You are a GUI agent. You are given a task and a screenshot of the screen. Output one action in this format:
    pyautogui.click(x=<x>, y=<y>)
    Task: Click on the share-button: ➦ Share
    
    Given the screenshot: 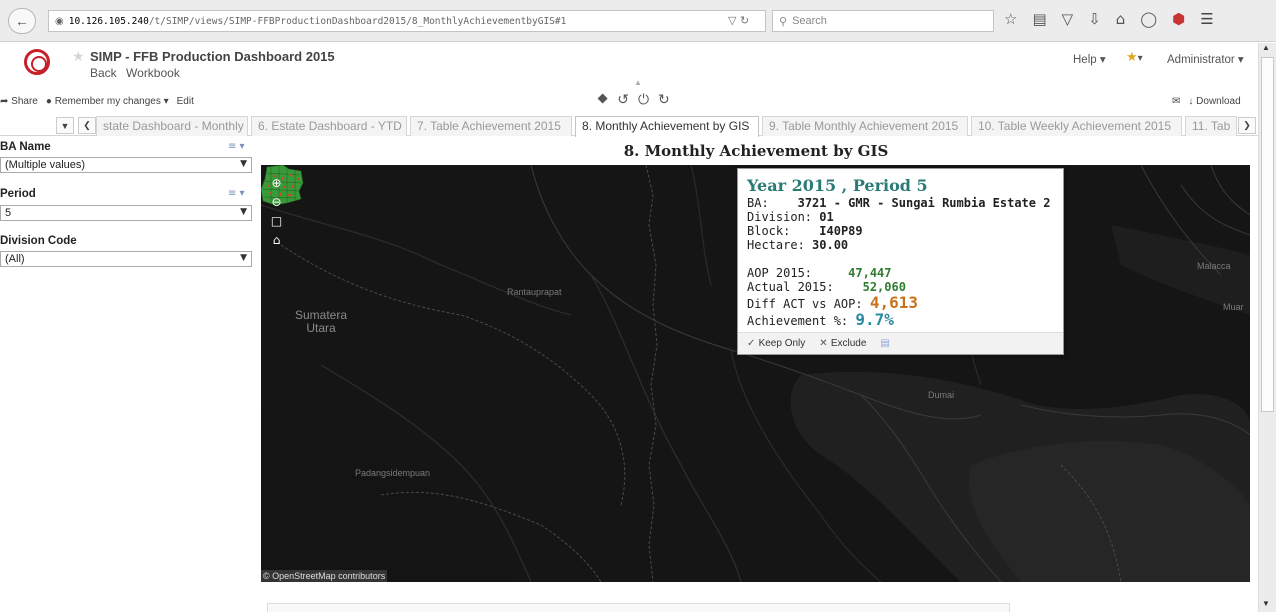 What is the action you would take?
    pyautogui.click(x=19, y=101)
    